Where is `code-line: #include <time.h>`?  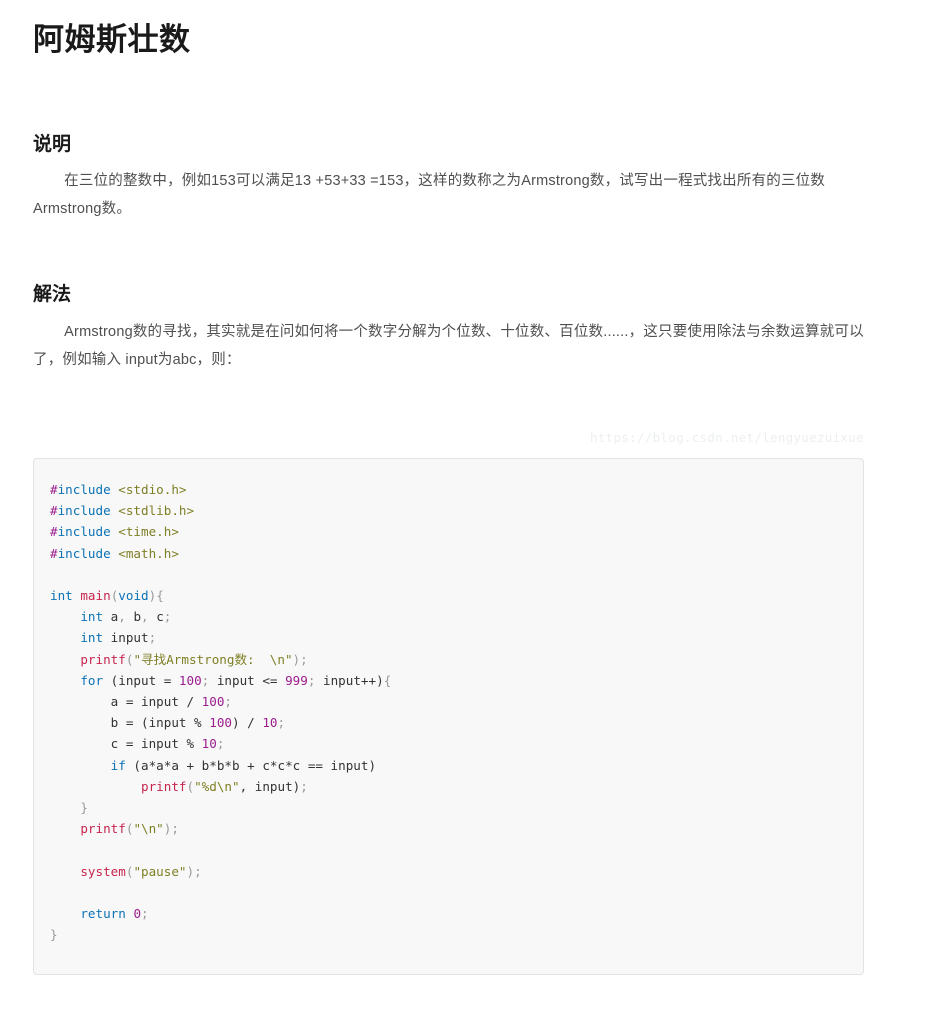
code-line: #include <time.h> is located at coordinates (456, 531).